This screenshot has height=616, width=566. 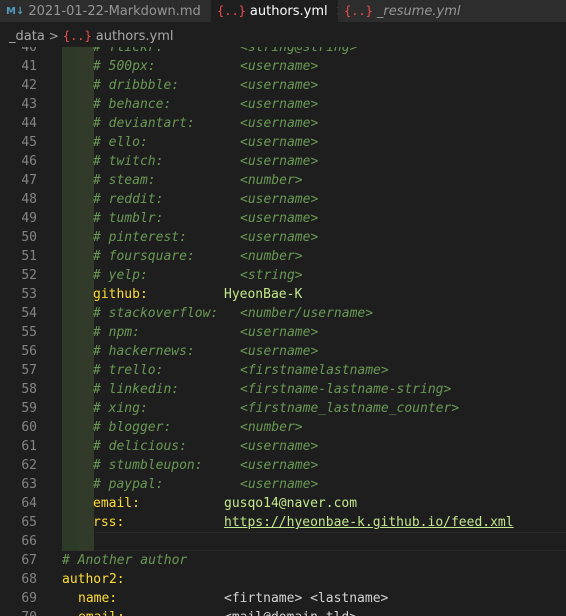 I want to click on code-line: 60 # blogger: <number>, so click(x=283, y=427).